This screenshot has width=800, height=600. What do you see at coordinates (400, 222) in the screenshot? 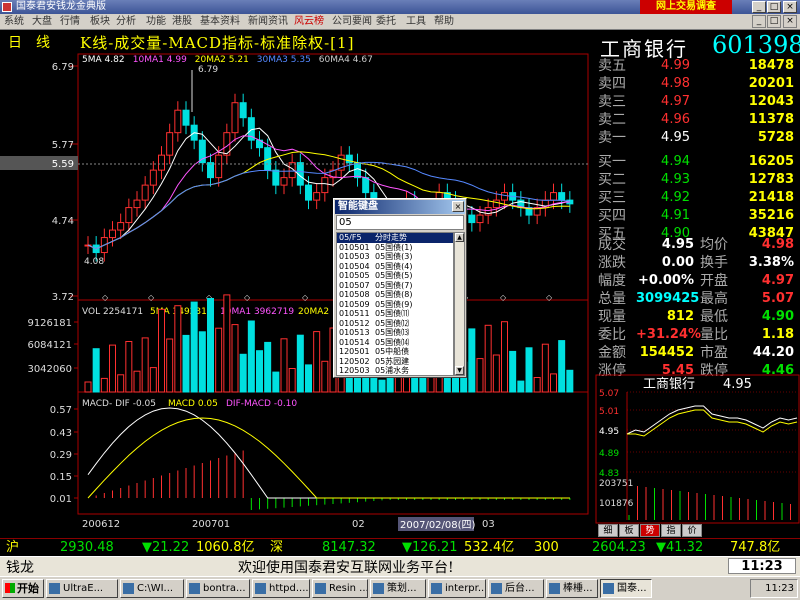
I see `code-input` at bounding box center [400, 222].